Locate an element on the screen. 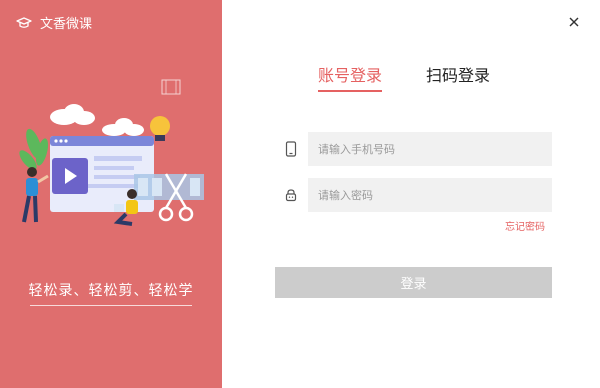  slogan: 轻松录、轻松剪、轻松学 is located at coordinates (111, 291).